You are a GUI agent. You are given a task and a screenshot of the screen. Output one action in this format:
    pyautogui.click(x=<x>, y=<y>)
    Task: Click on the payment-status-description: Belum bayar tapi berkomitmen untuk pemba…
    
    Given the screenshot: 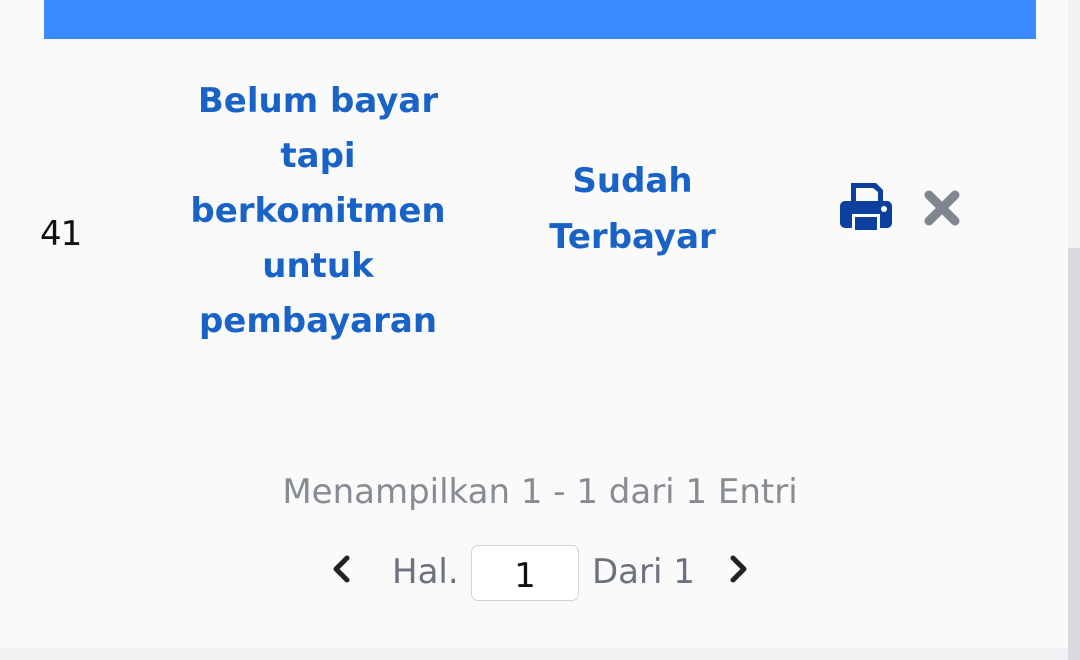 What is the action you would take?
    pyautogui.click(x=318, y=211)
    